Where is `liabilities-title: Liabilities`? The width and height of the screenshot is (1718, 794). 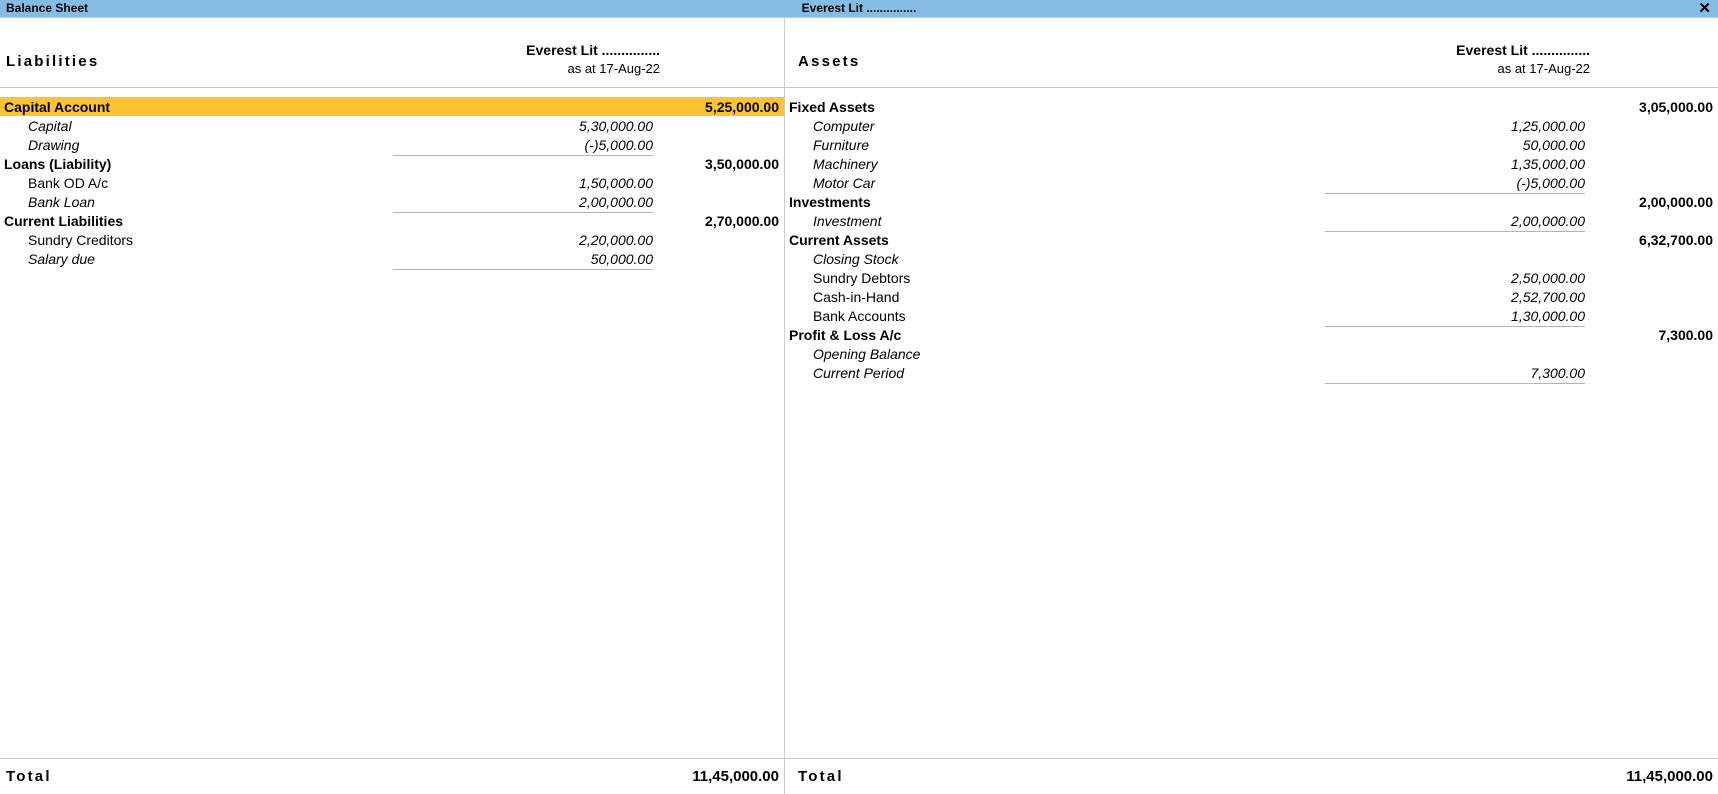
liabilities-title: Liabilities is located at coordinates (53, 61).